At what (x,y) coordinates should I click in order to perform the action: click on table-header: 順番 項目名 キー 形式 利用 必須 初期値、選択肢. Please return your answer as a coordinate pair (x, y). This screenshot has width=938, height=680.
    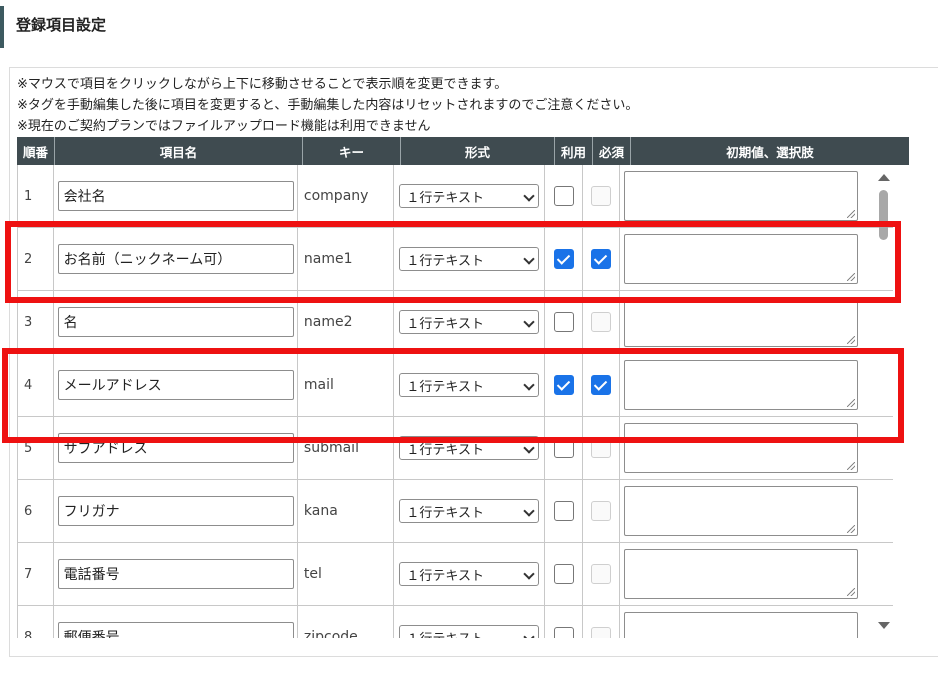
    Looking at the image, I should click on (463, 151).